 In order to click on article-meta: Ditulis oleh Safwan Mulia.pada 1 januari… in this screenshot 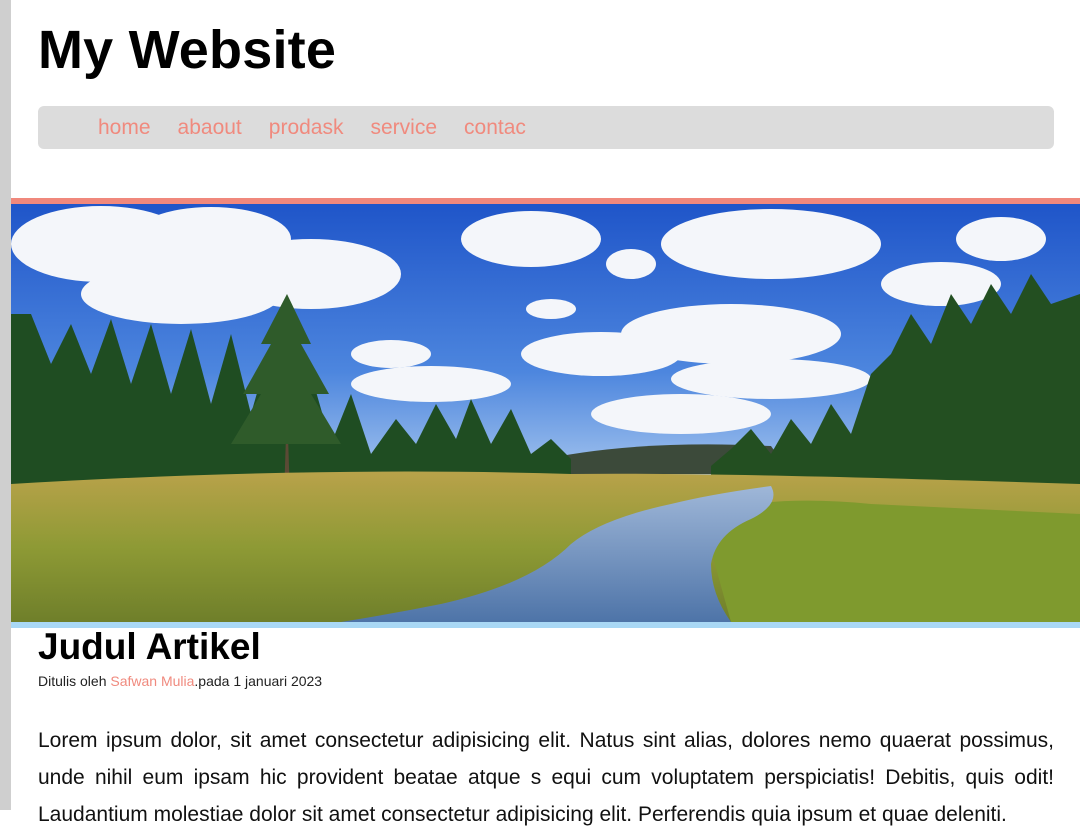, I will do `click(180, 681)`.